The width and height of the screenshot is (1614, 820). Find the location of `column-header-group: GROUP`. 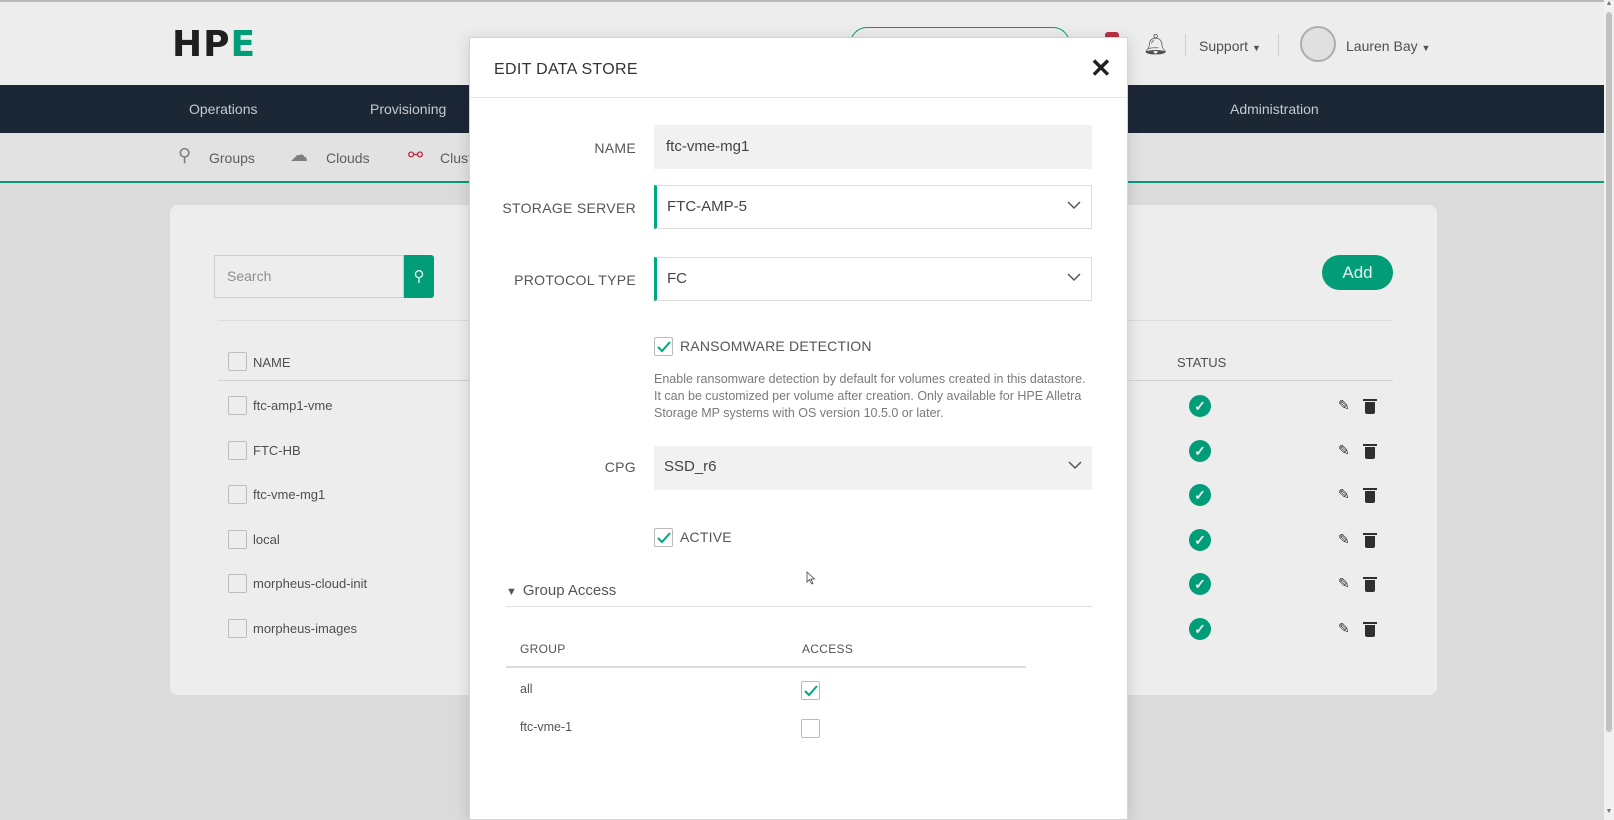

column-header-group: GROUP is located at coordinates (543, 649).